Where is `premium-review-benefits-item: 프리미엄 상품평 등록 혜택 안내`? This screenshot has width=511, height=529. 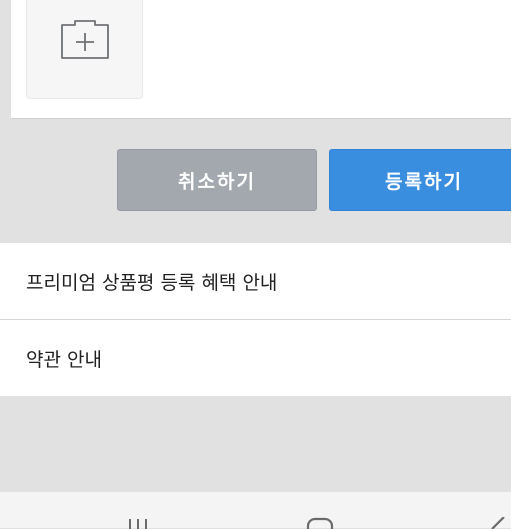 premium-review-benefits-item: 프리미엄 상품평 등록 혜택 안내 is located at coordinates (255, 281).